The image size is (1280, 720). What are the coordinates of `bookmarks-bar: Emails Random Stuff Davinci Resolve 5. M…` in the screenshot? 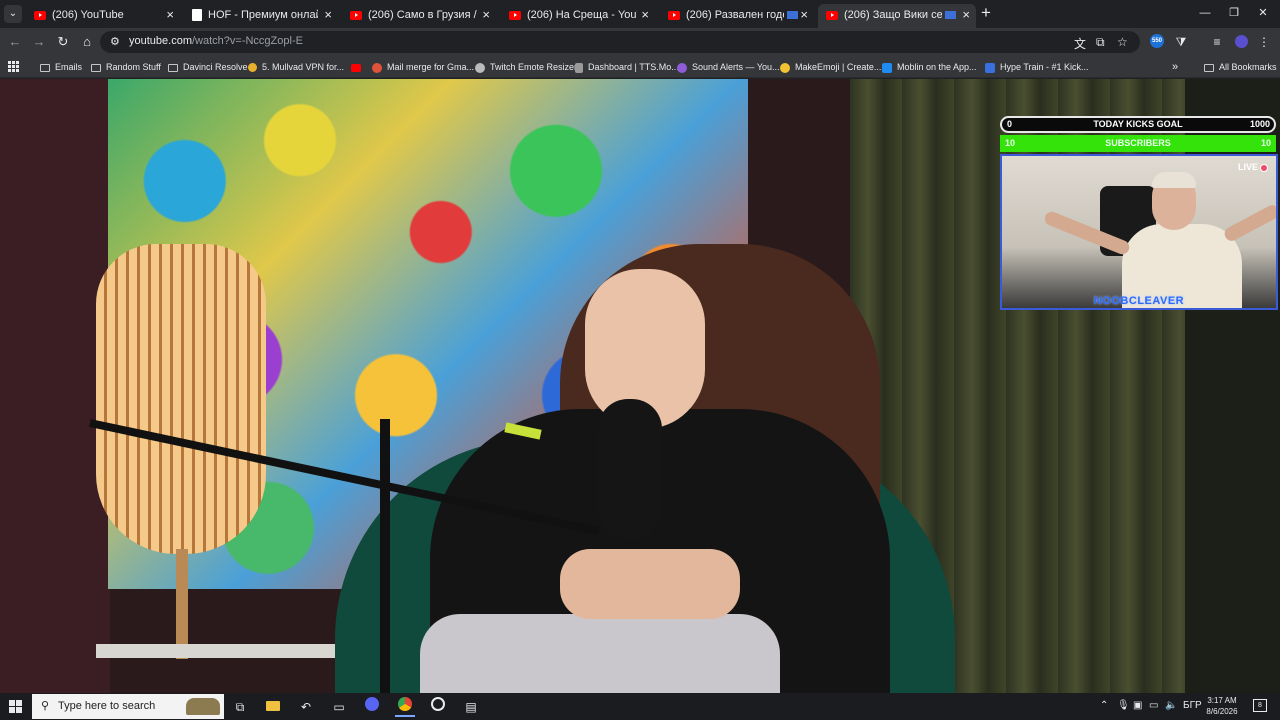 It's located at (640, 67).